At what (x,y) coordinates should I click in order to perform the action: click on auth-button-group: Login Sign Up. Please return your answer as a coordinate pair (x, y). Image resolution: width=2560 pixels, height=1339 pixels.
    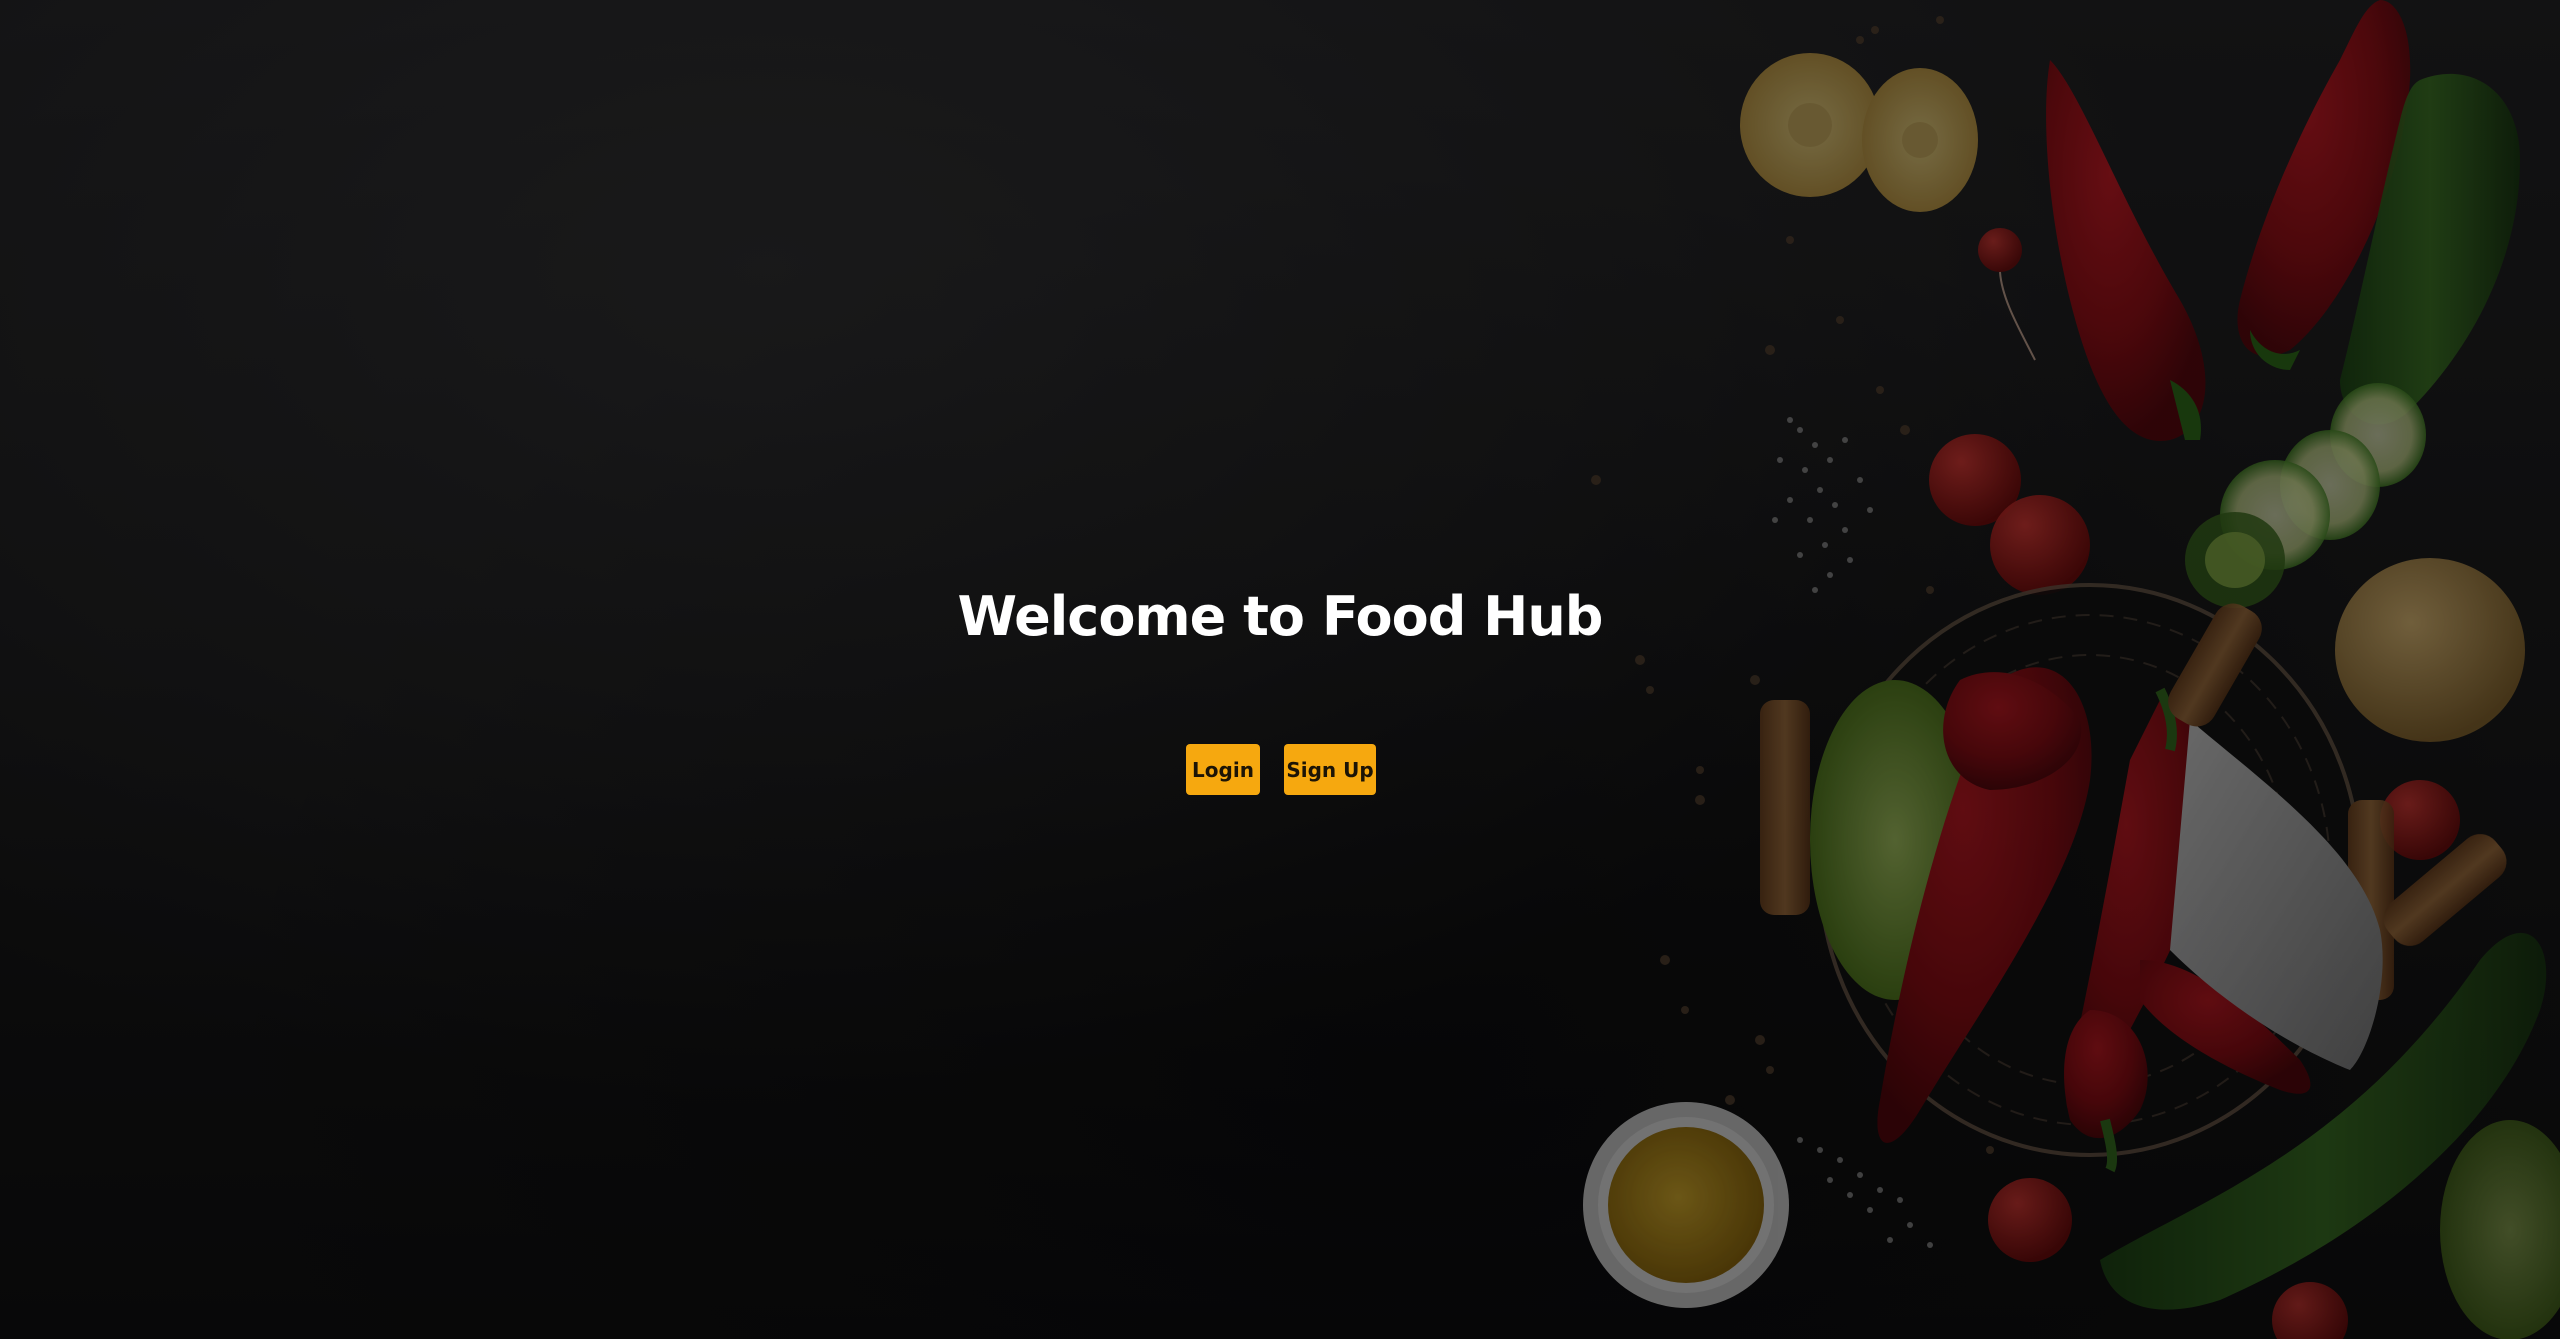
    Looking at the image, I should click on (1281, 769).